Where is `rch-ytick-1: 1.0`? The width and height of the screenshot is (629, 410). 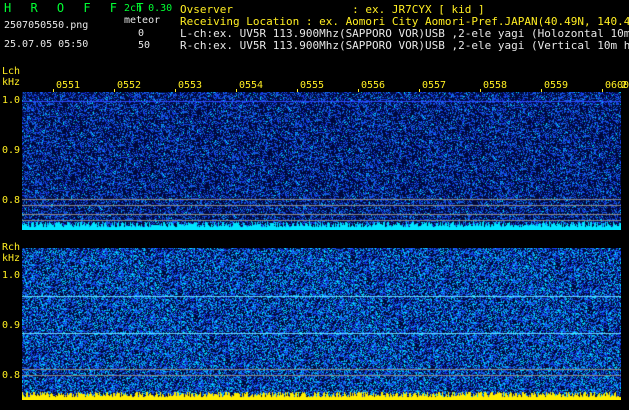 rch-ytick-1: 1.0 is located at coordinates (11, 275).